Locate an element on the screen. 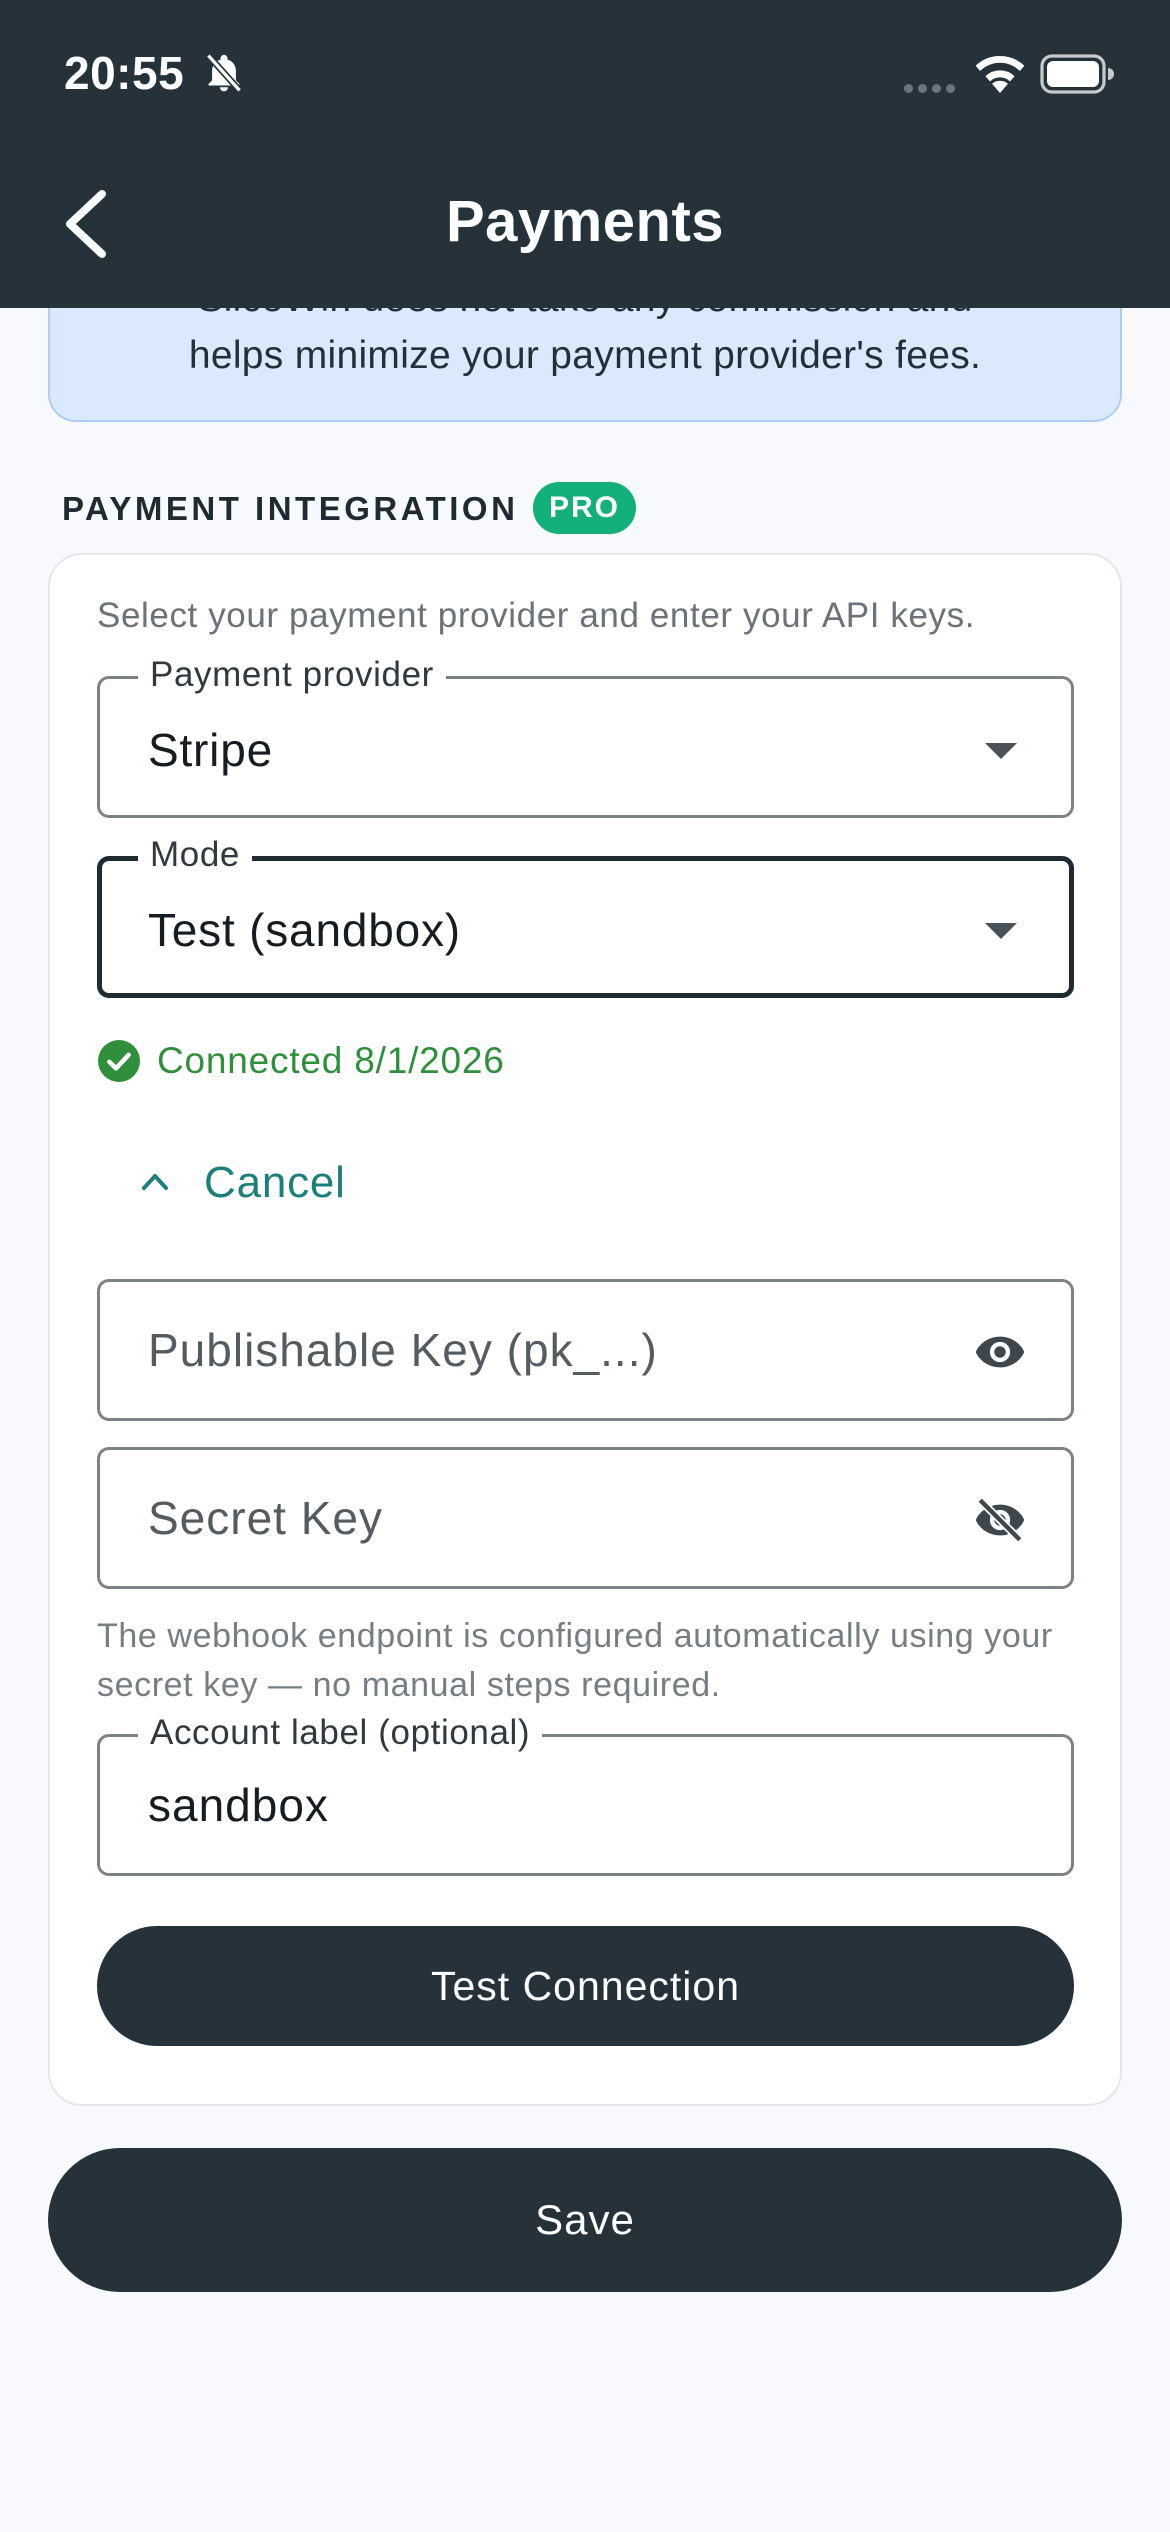  mode-value: Test (sandbox) is located at coordinates (304, 930).